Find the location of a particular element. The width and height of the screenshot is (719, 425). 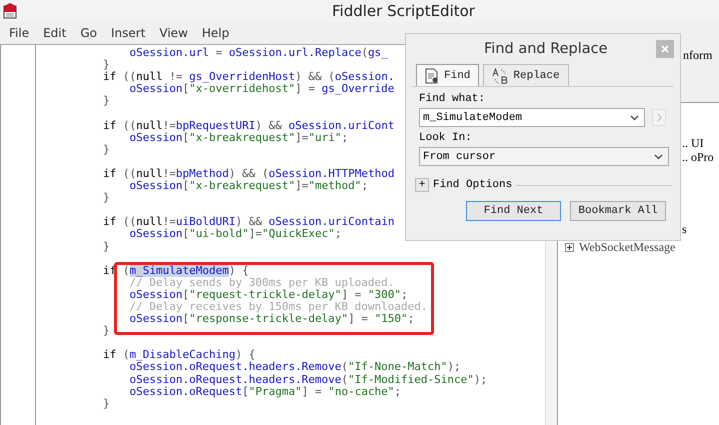

code-line: oSession["x-breakrequest"]="method"; is located at coordinates (249, 186).